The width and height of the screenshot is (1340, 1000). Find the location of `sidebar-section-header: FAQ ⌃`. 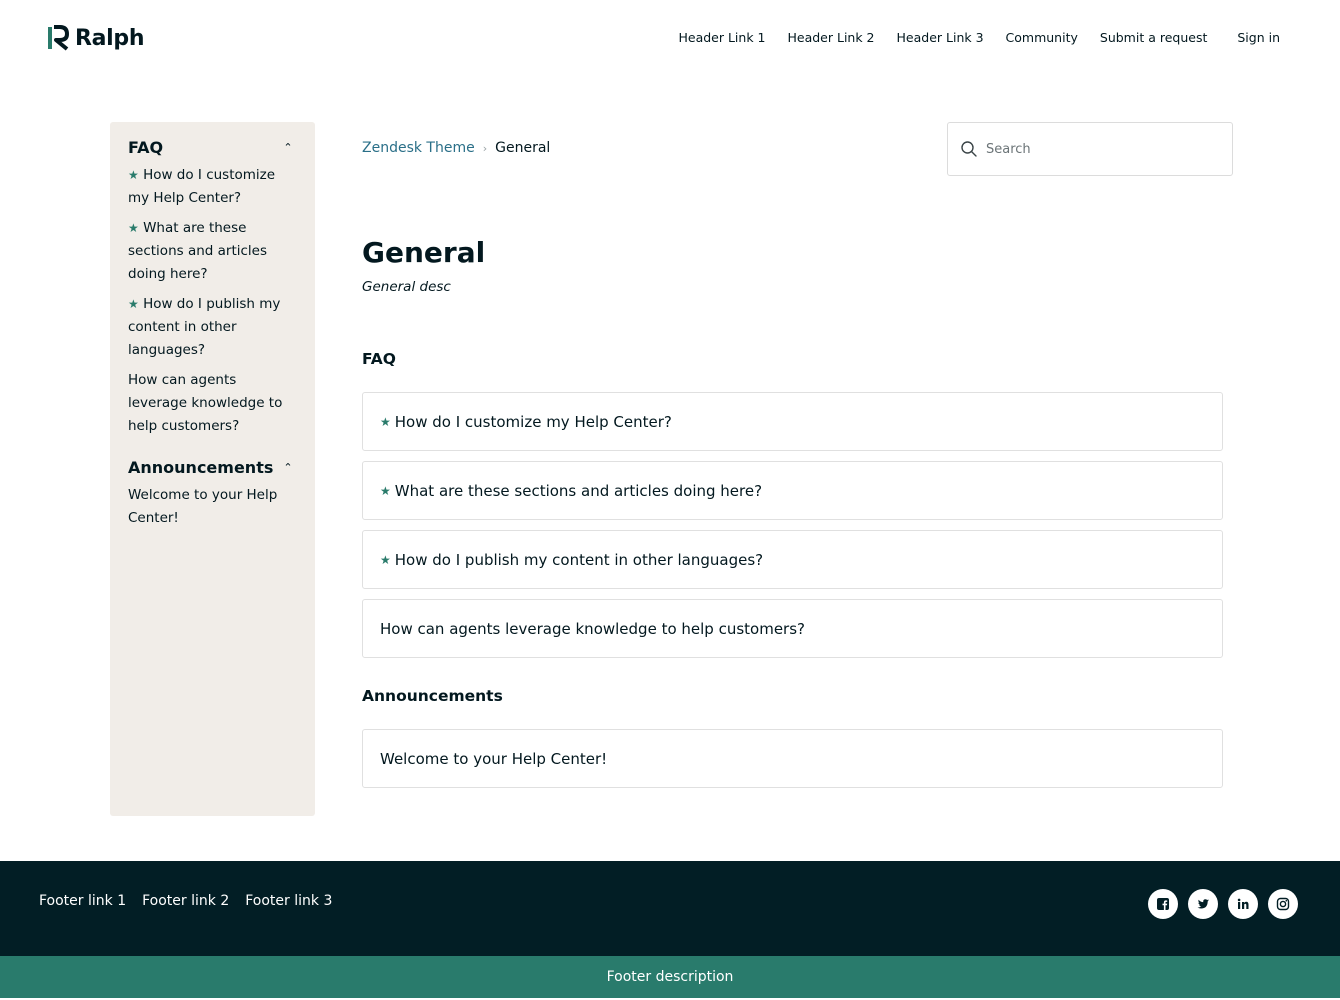

sidebar-section-header: FAQ ⌃ is located at coordinates (212, 147).